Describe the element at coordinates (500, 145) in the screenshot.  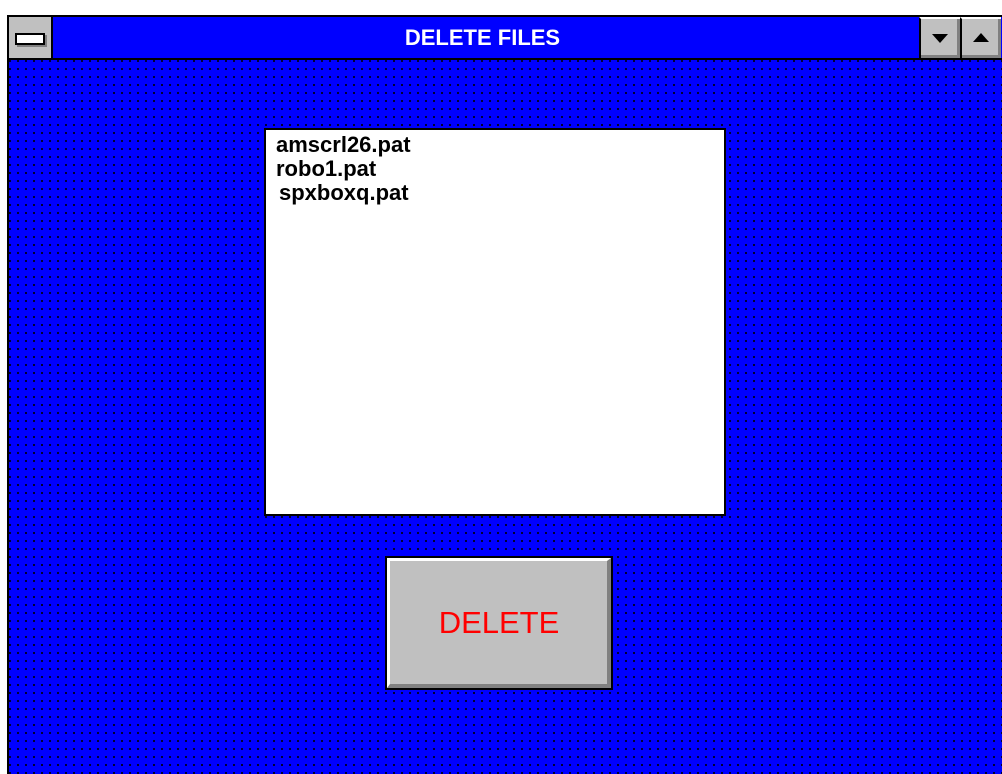
I see `file-list-item: amscrl26.pat` at that location.